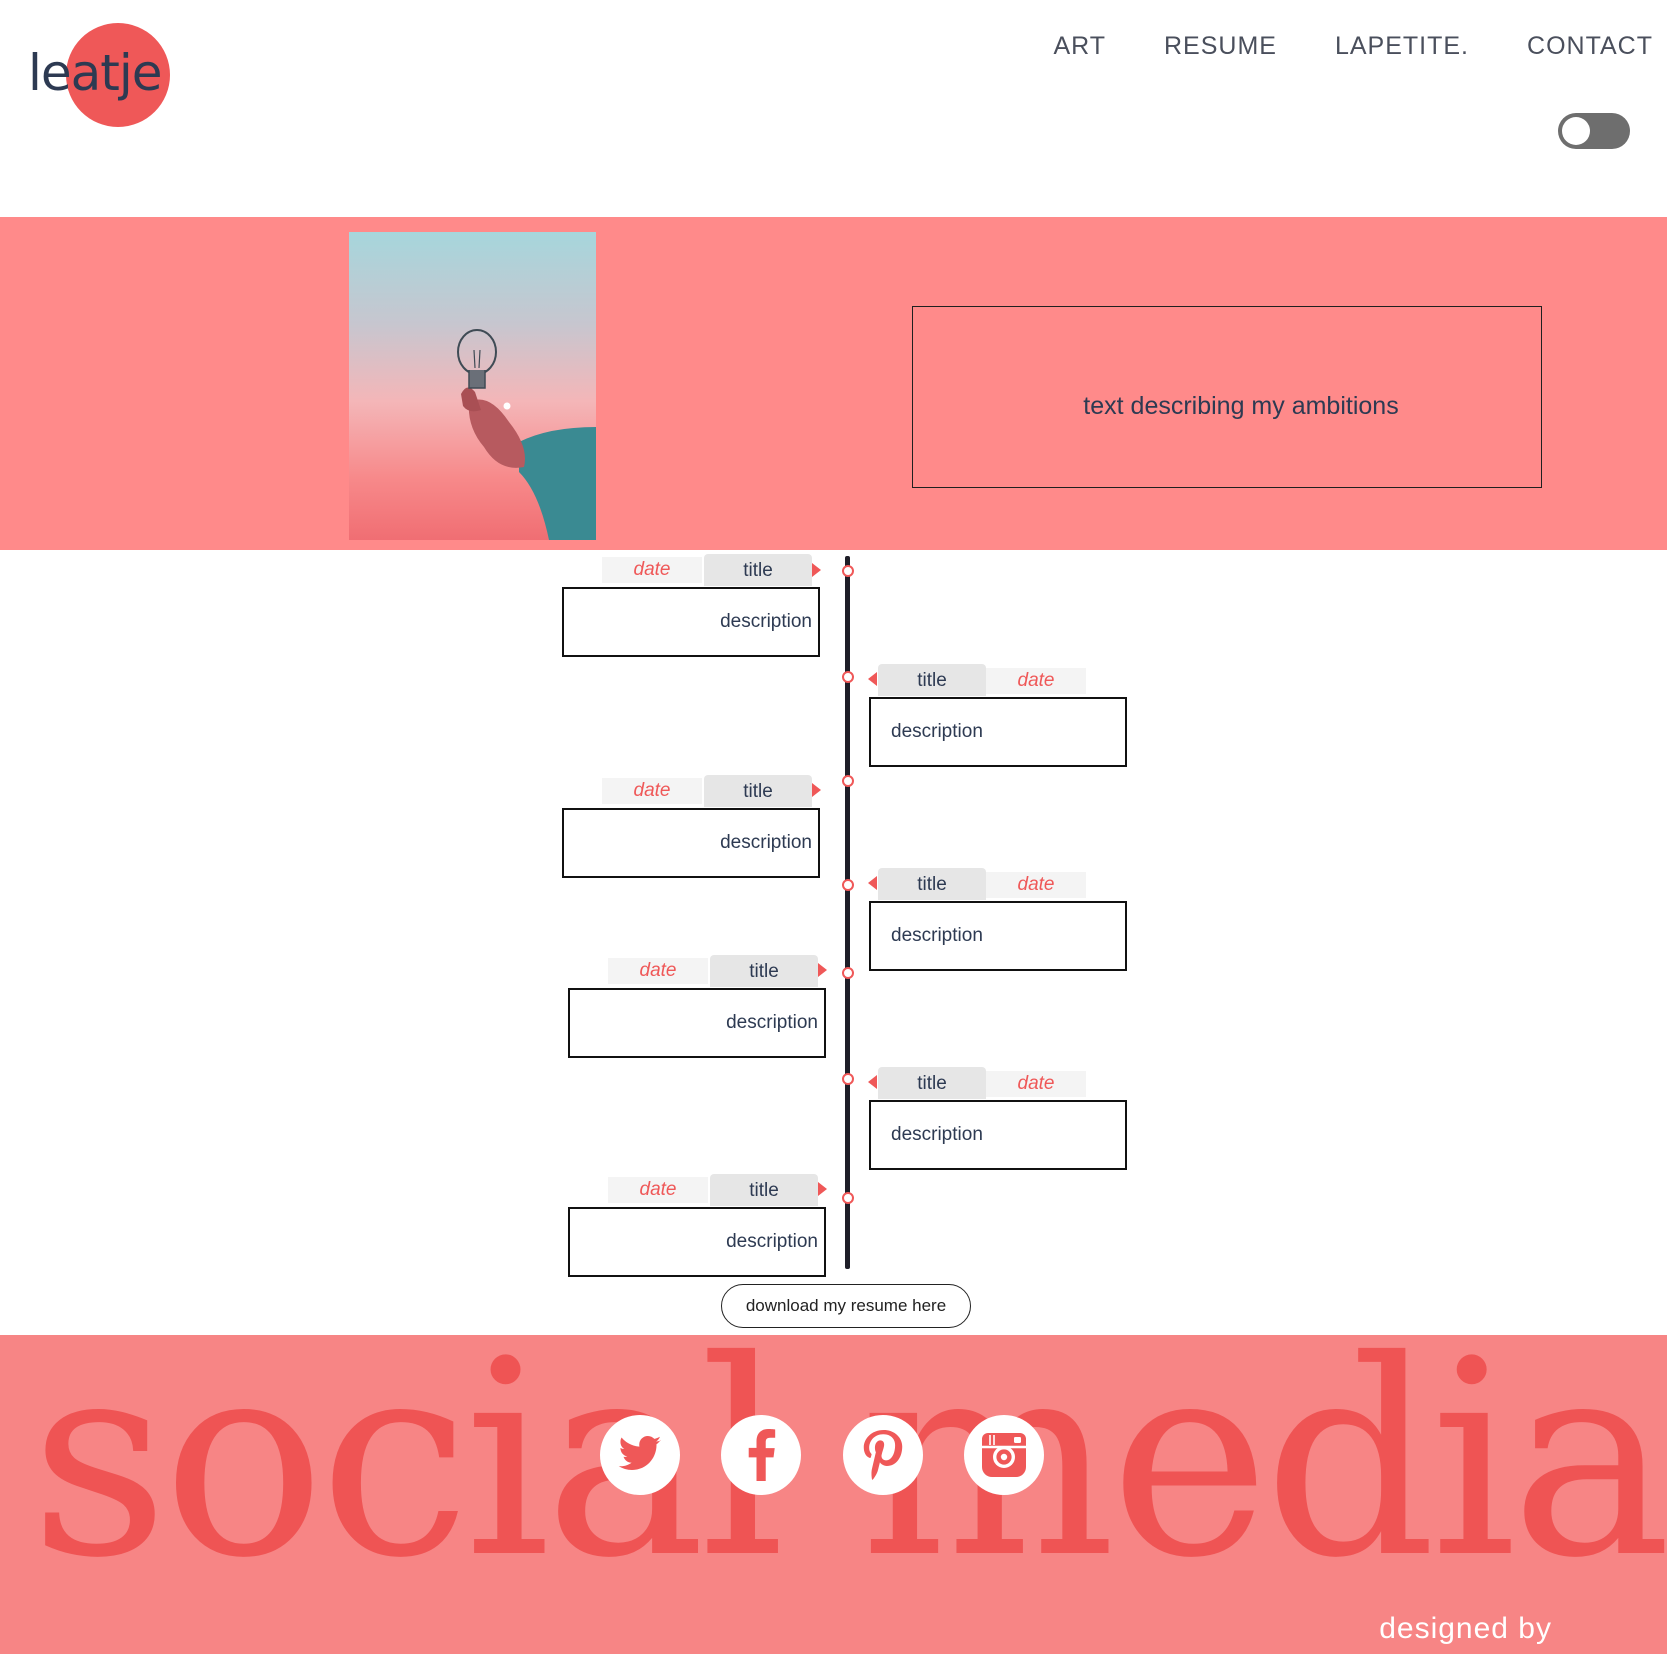 The image size is (1667, 1654). Describe the element at coordinates (1220, 46) in the screenshot. I see `nav-resume: RESUME` at that location.